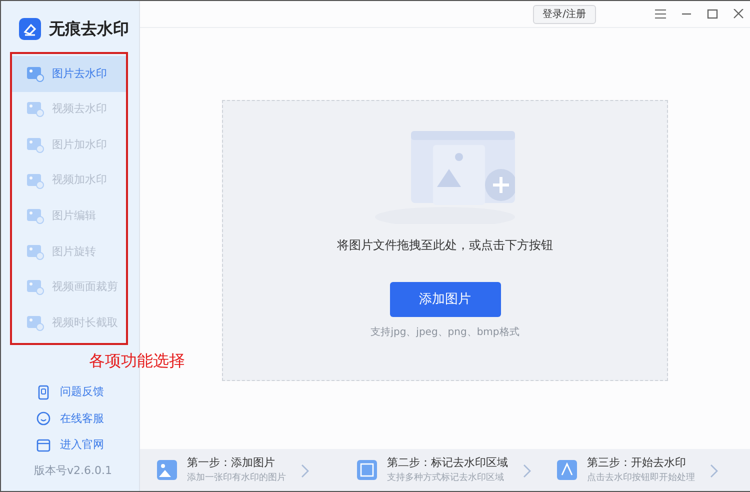 The height and width of the screenshot is (492, 750). What do you see at coordinates (43, 392) in the screenshot?
I see `phone-icon` at bounding box center [43, 392].